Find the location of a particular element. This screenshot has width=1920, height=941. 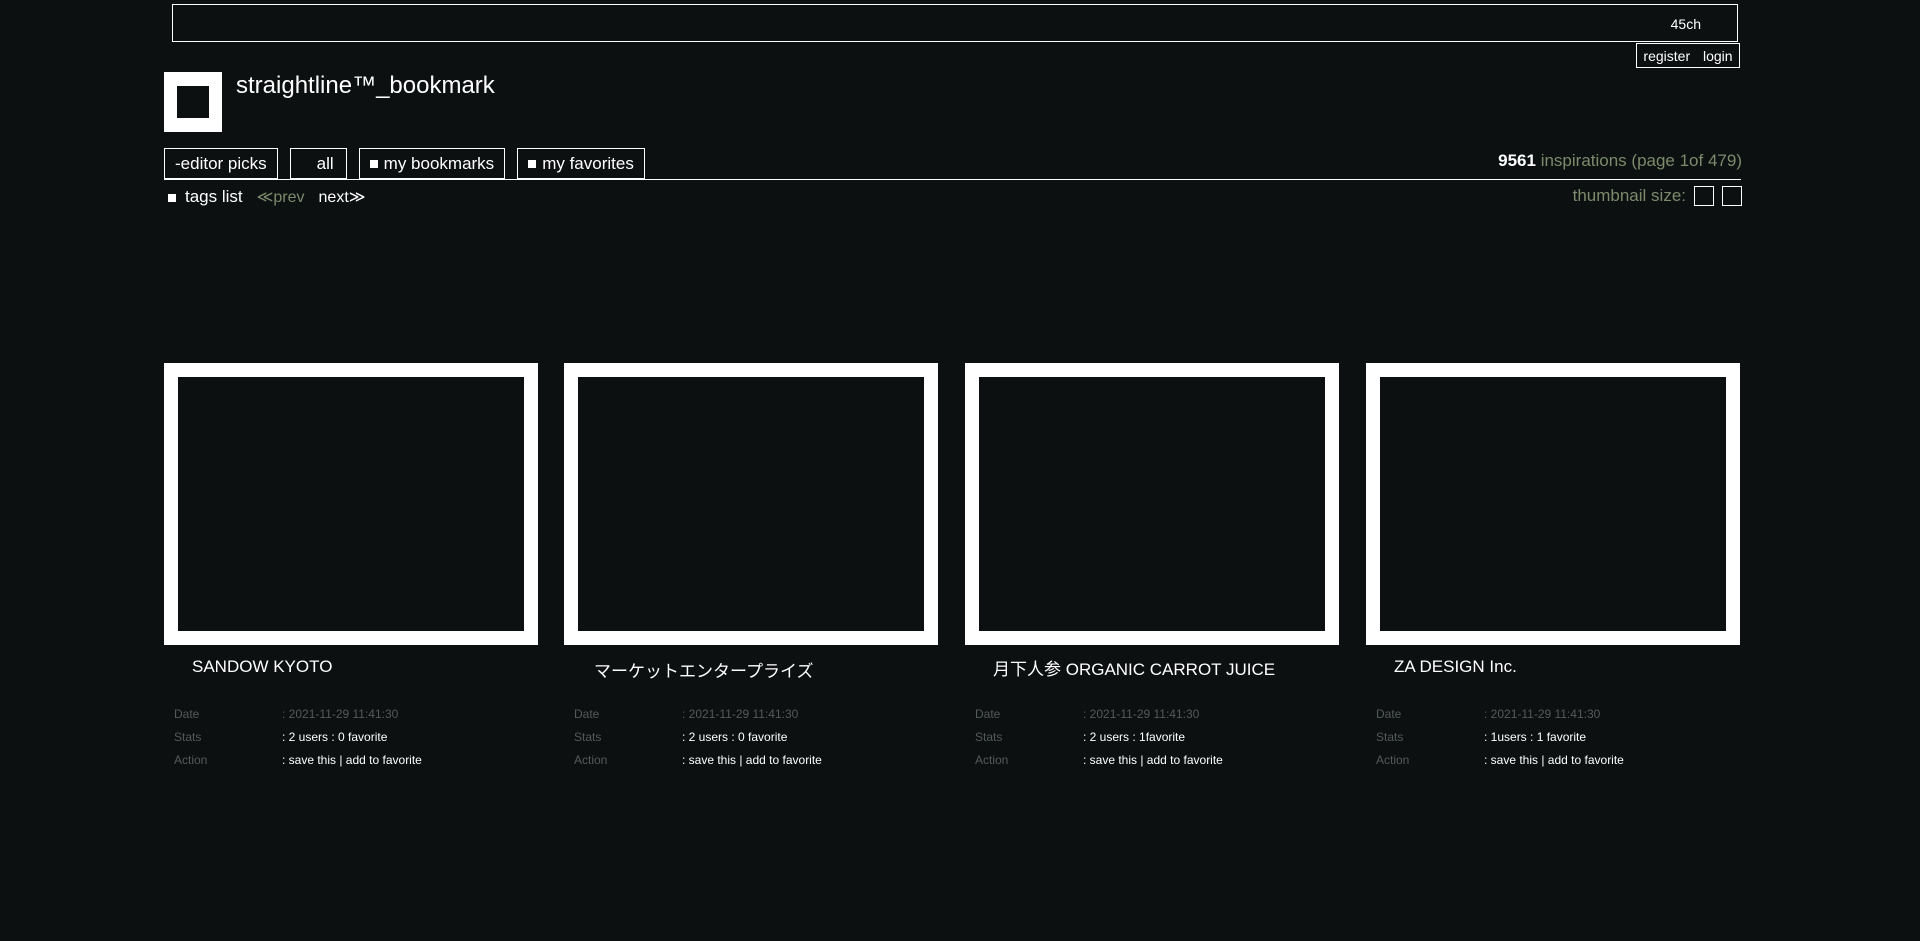

tab-divider is located at coordinates (952, 179).